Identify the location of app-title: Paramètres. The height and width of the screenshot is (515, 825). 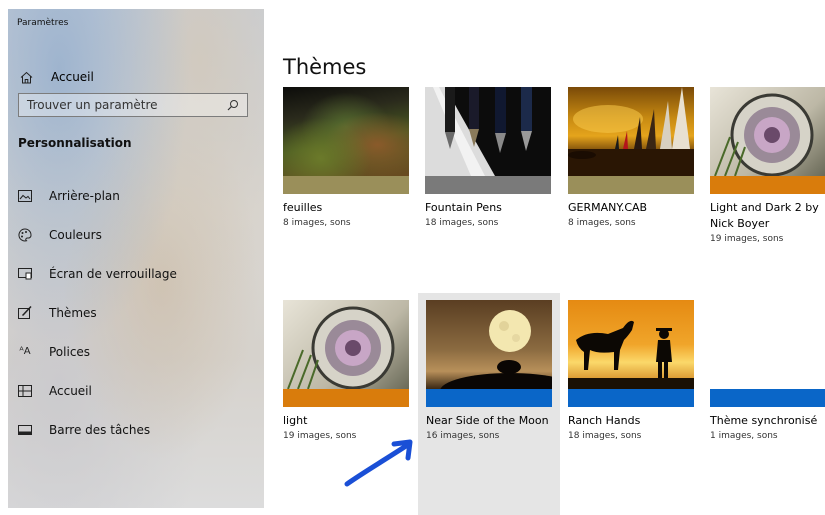
(43, 23).